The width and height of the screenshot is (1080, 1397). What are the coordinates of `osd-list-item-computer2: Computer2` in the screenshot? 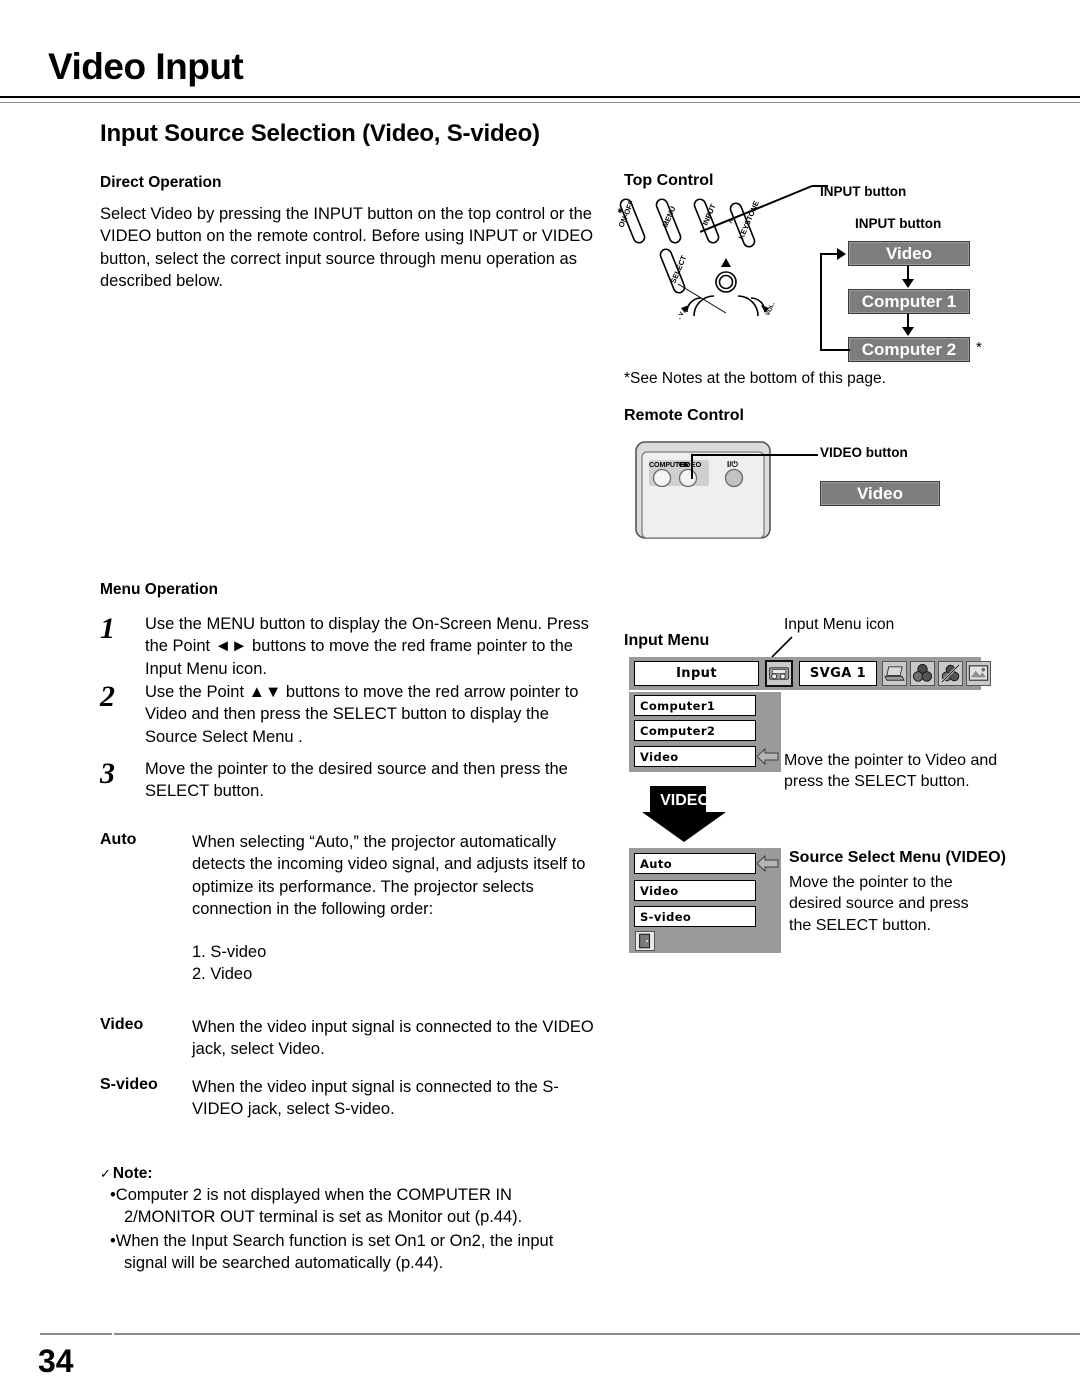 It's located at (695, 730).